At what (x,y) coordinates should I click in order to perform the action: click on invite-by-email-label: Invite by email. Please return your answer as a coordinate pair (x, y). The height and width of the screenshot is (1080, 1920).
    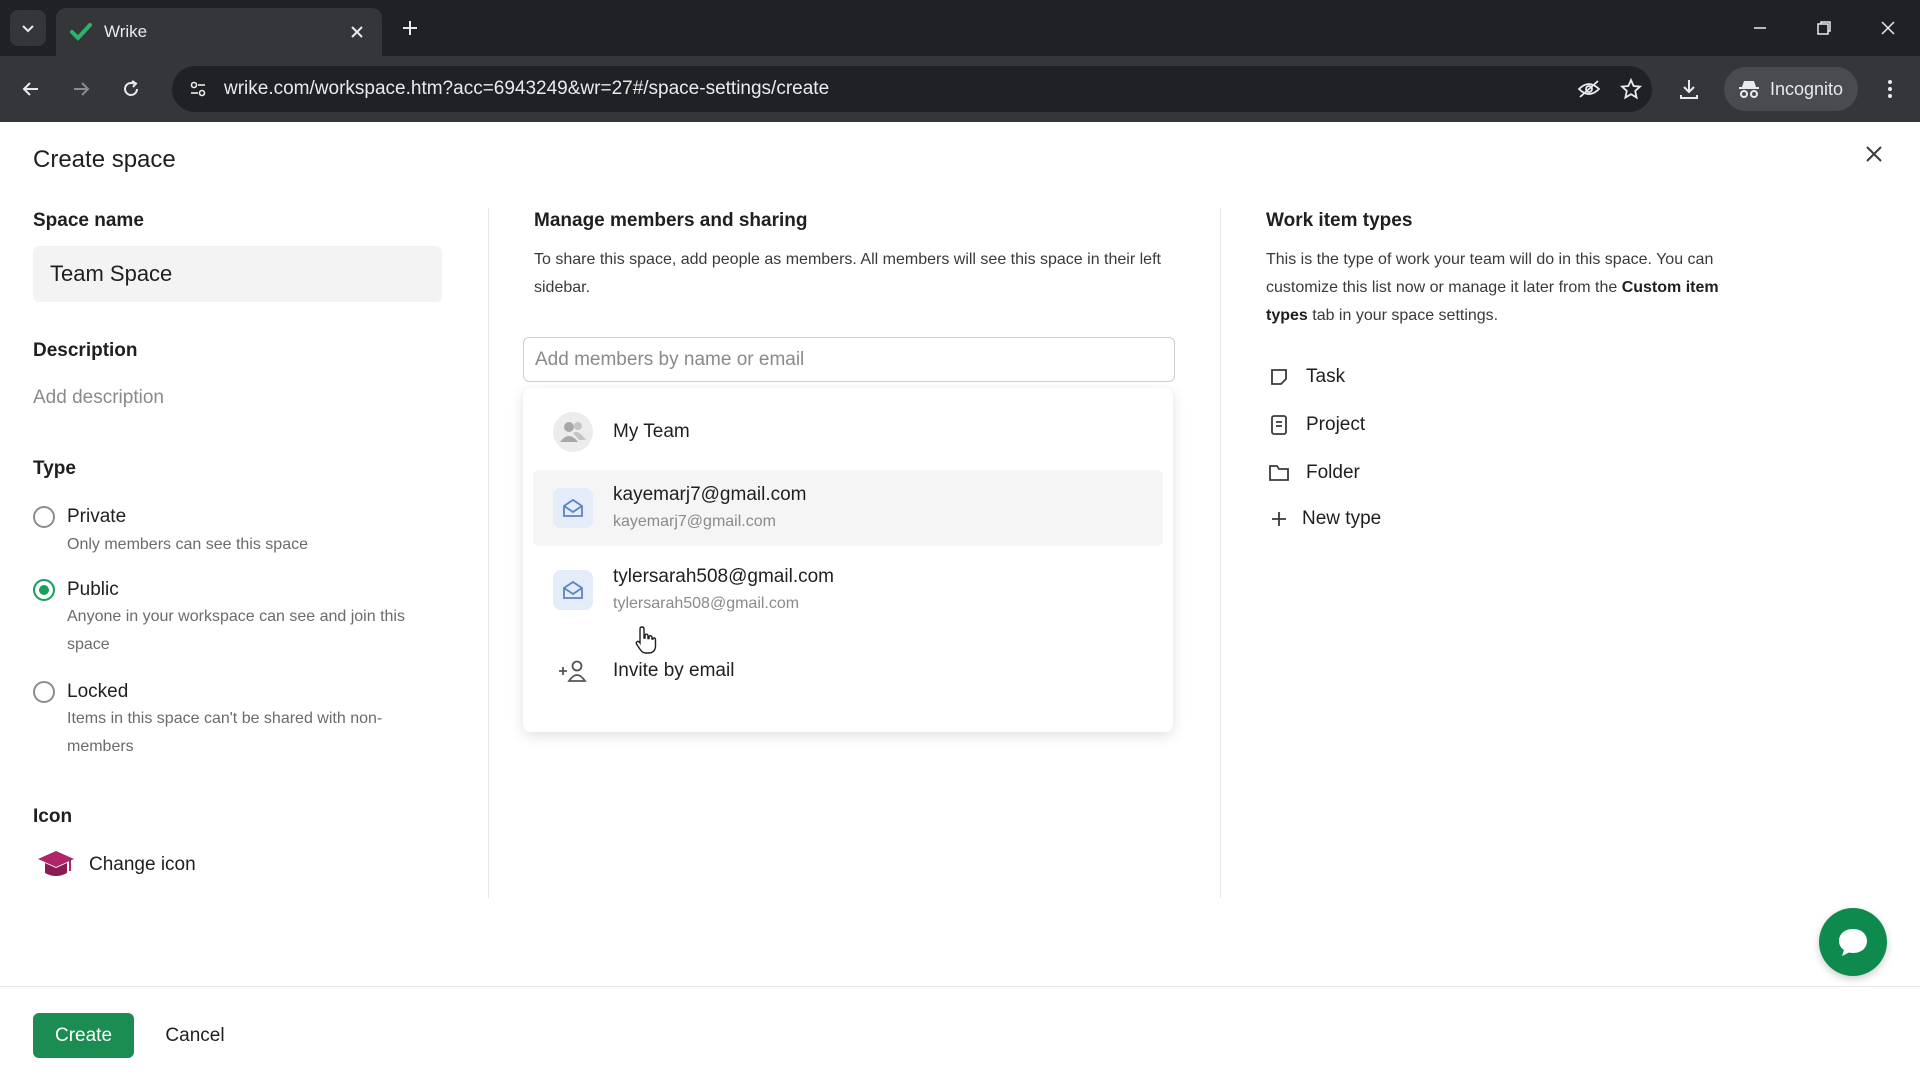
    Looking at the image, I should click on (674, 670).